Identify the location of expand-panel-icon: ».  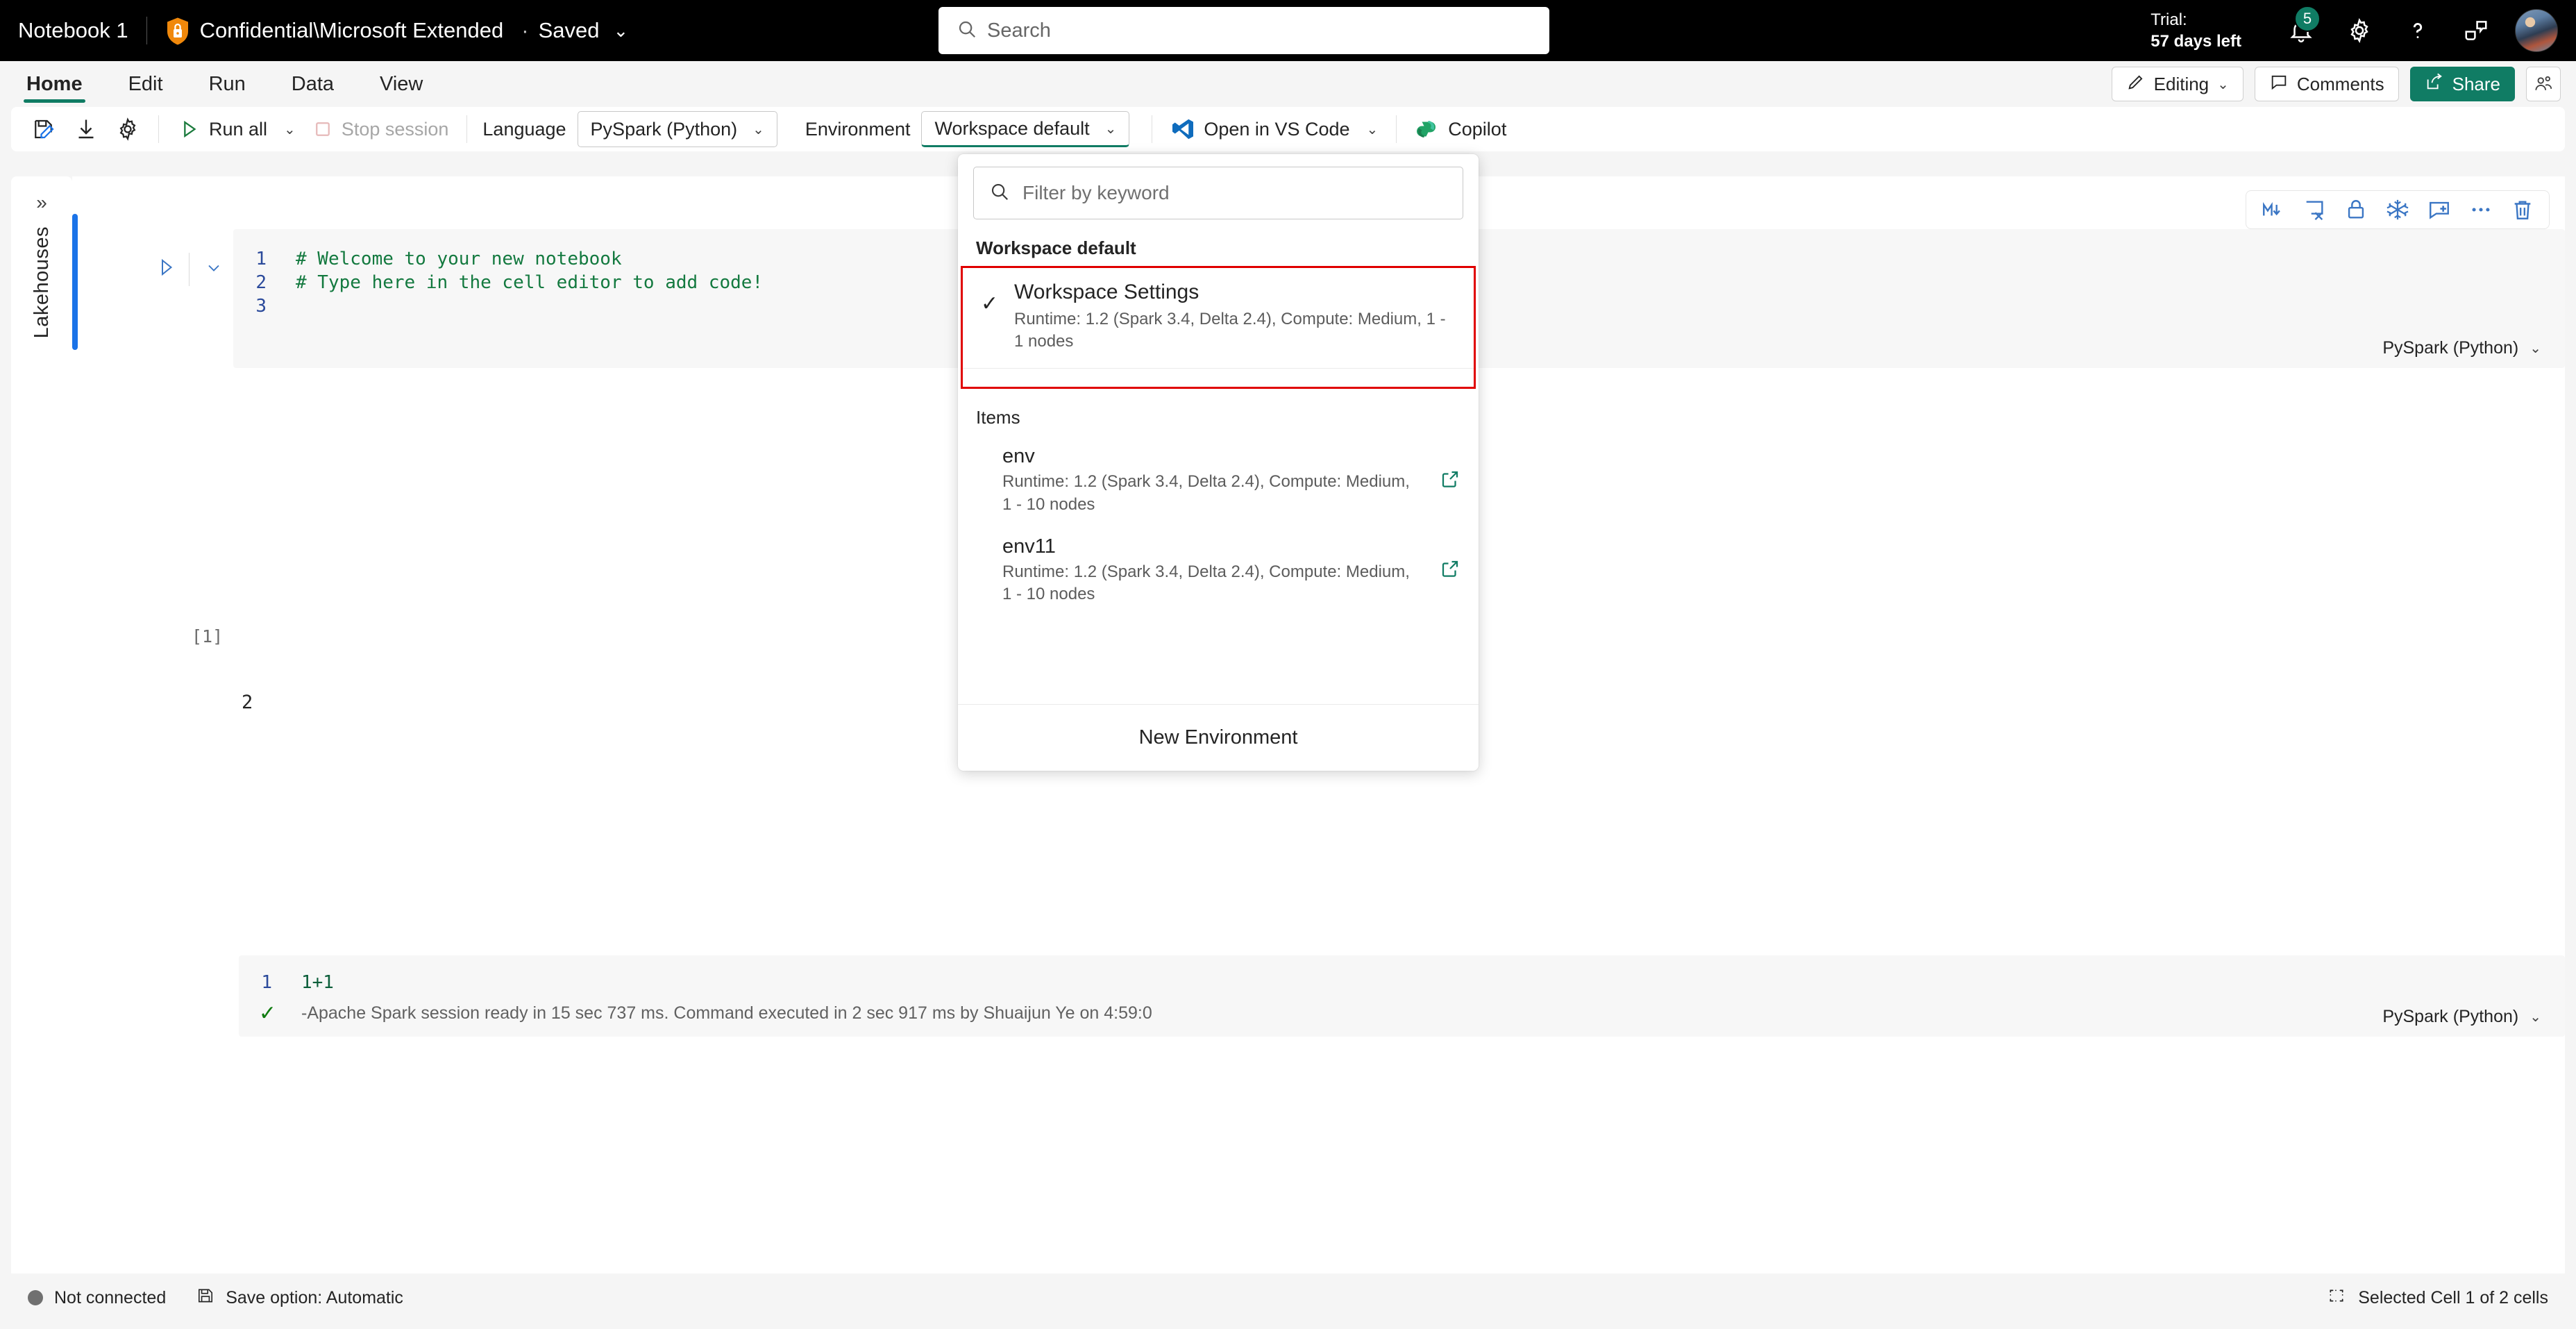
(41, 203).